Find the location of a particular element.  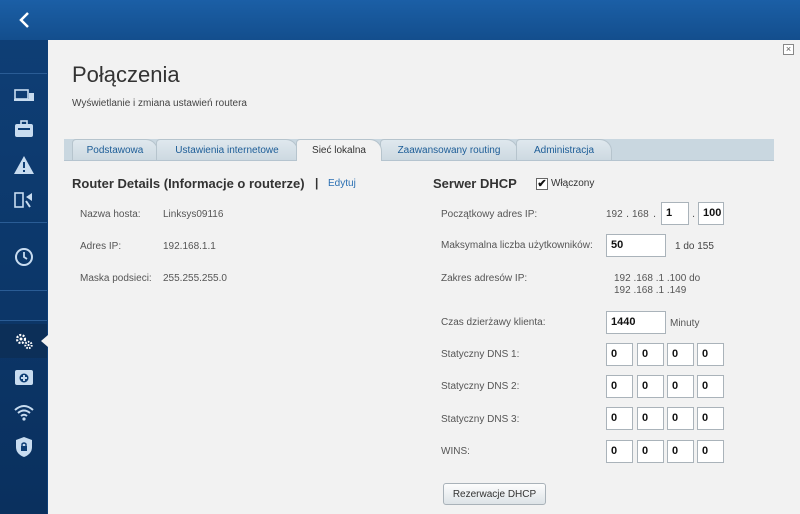

sidebar-item-wireless is located at coordinates (23, 412).